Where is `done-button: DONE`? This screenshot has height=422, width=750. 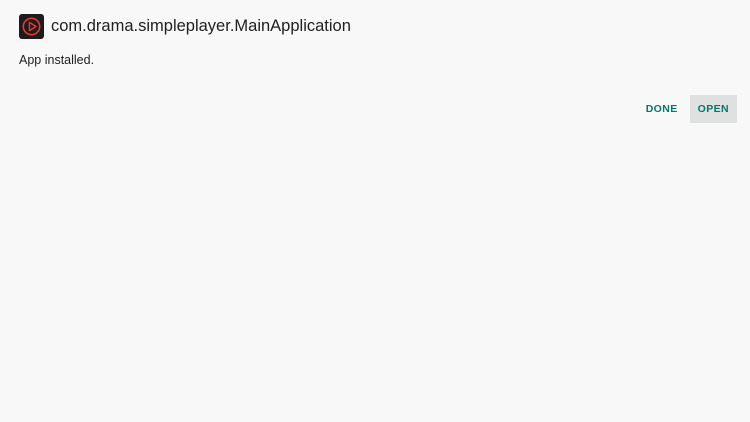
done-button: DONE is located at coordinates (662, 109).